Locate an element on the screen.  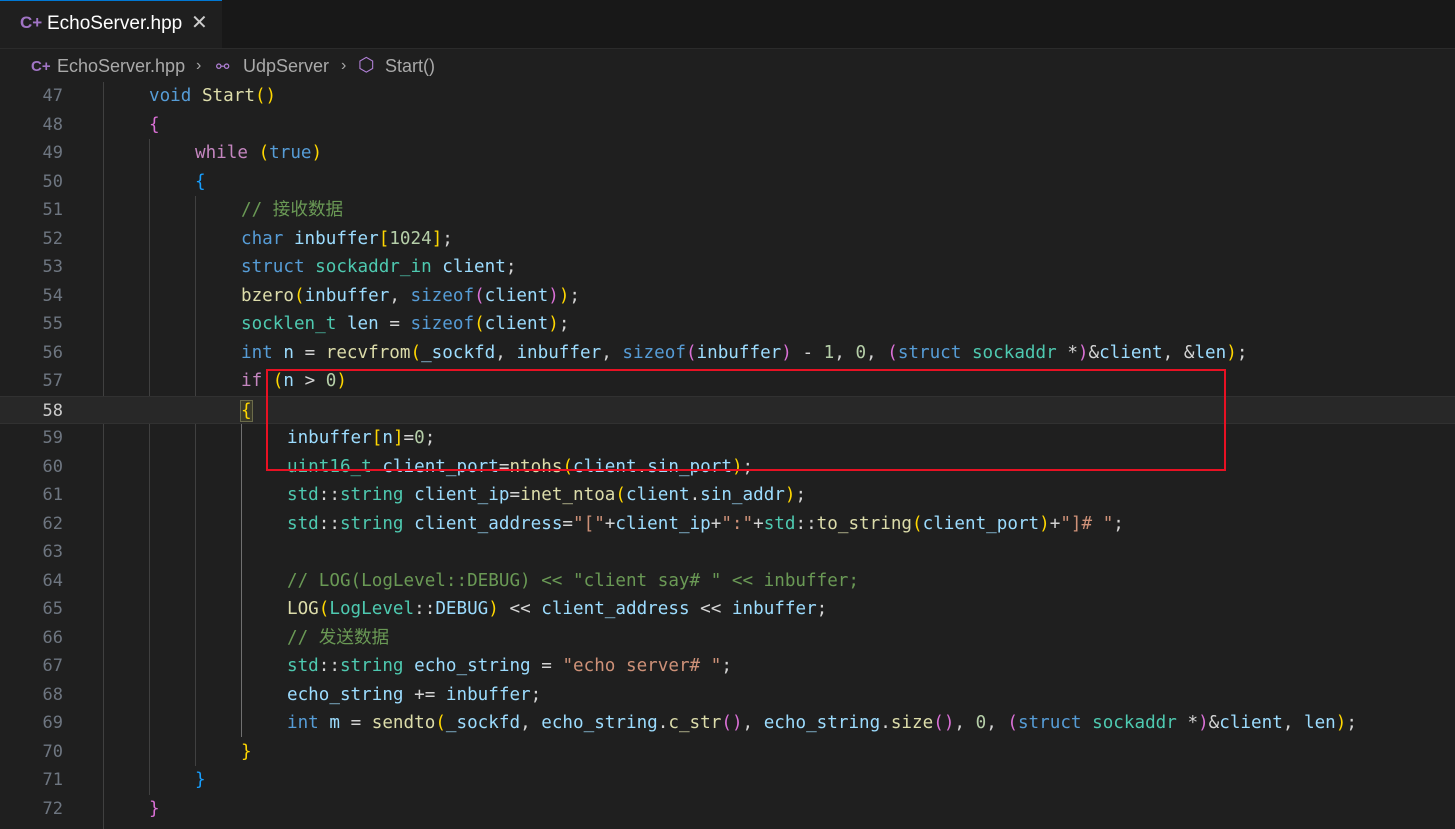
line-number: 65 is located at coordinates (52, 609).